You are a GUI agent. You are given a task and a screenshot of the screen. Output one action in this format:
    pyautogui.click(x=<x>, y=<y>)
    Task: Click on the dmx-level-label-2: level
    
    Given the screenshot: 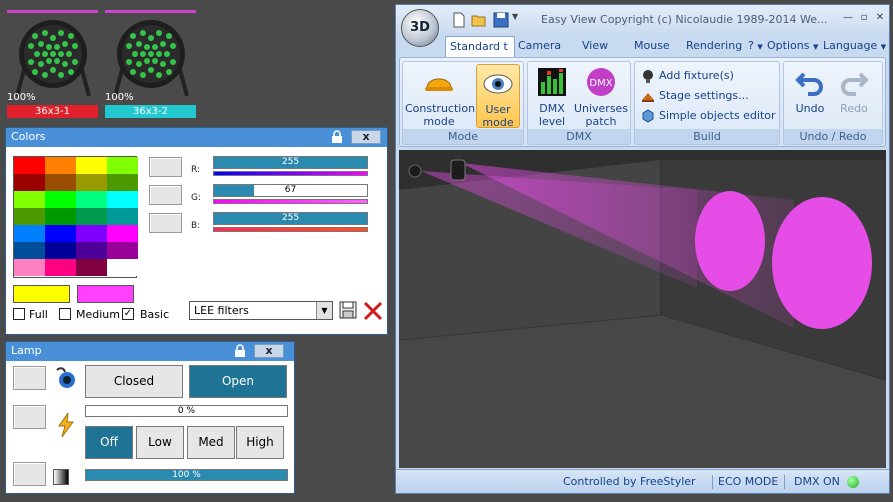 What is the action you would take?
    pyautogui.click(x=552, y=121)
    